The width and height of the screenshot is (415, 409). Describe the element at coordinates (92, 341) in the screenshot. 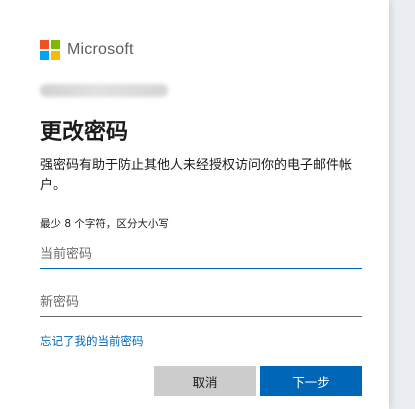

I see `forgot-password-link: 忘记了我的当前密码` at that location.